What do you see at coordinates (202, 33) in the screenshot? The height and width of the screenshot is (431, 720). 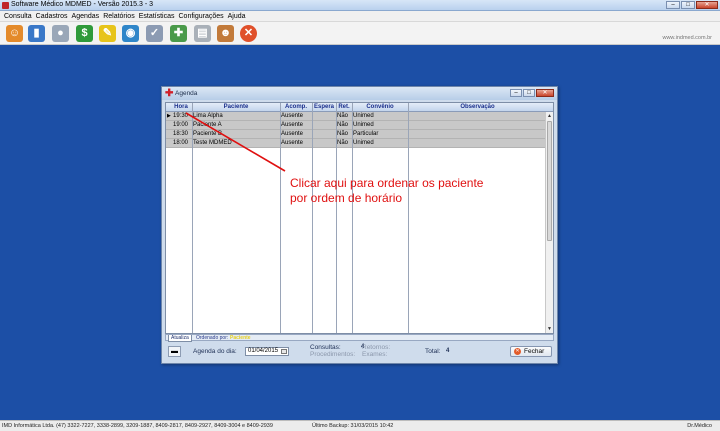 I see `printer-icon: ▤` at bounding box center [202, 33].